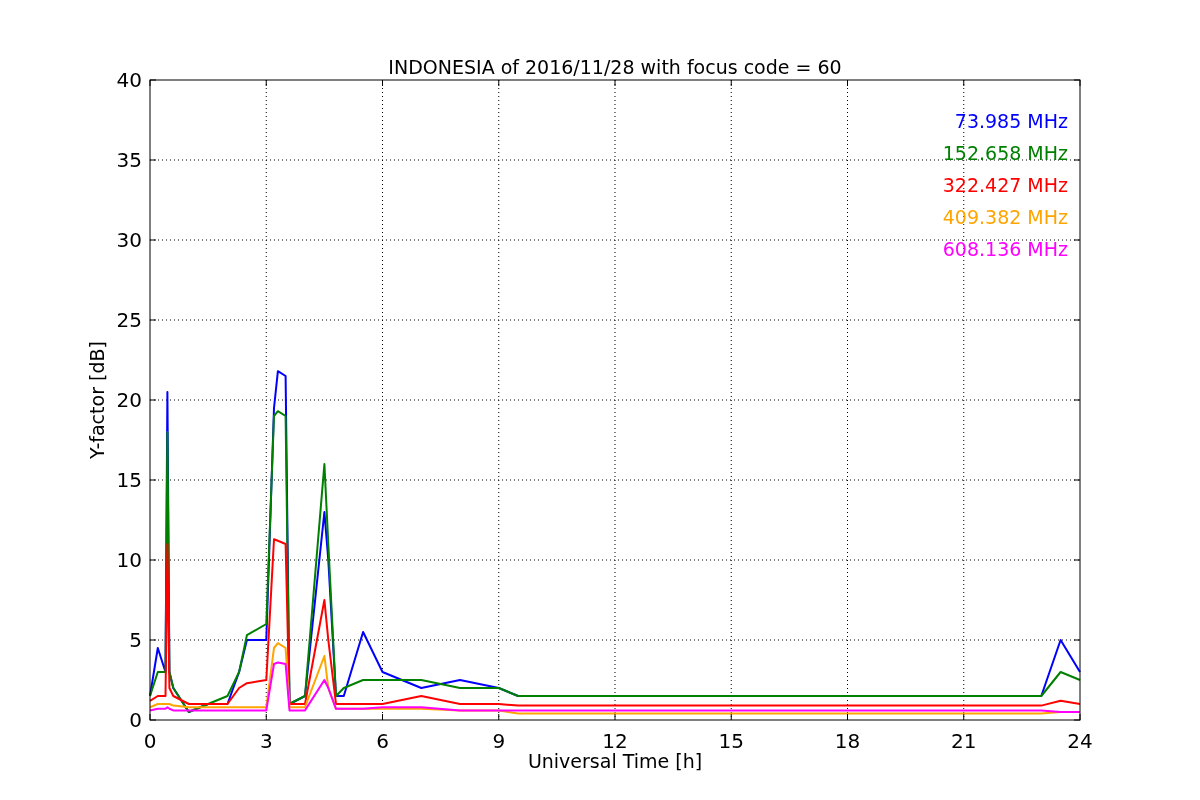  Describe the element at coordinates (129, 480) in the screenshot. I see `y-tick-label: 15` at that location.